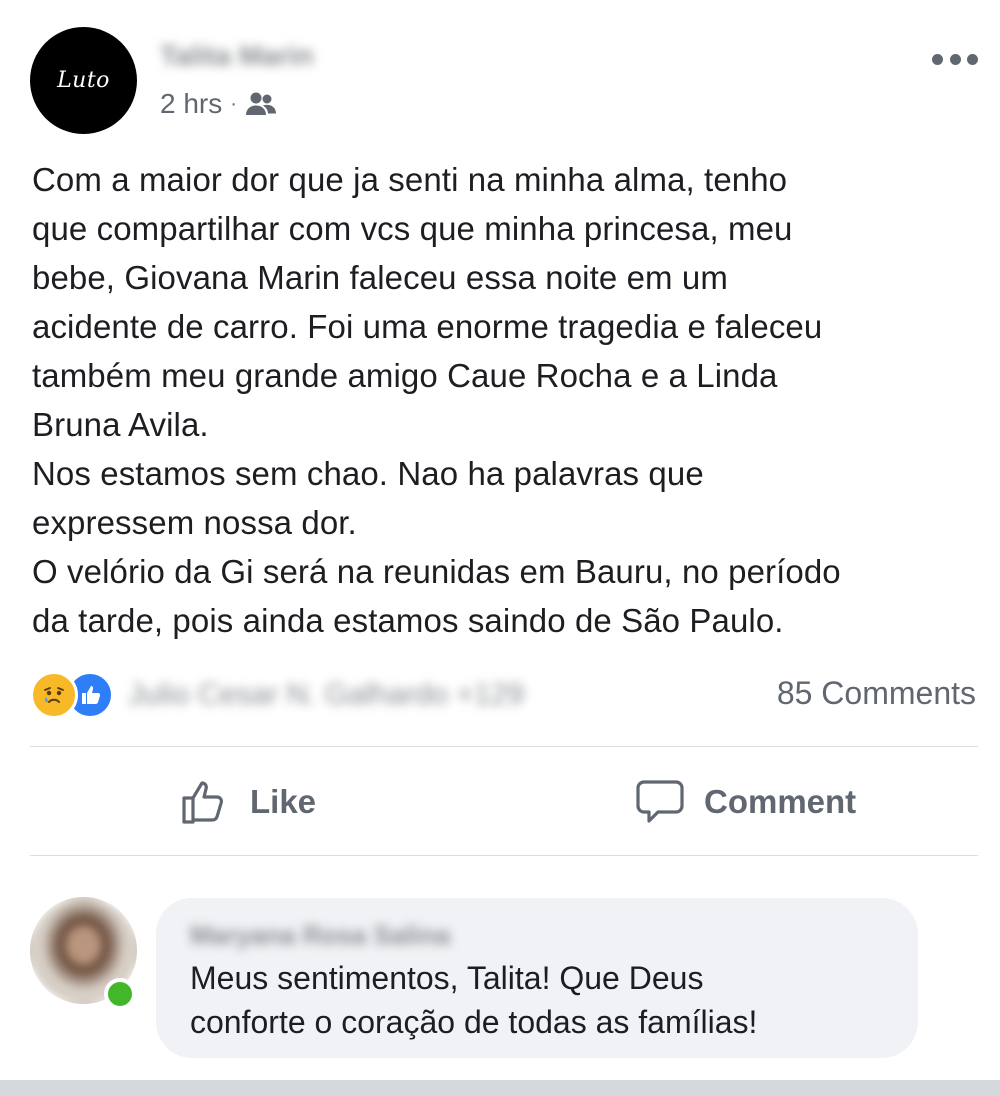 The image size is (1000, 1096). I want to click on comment-label: Comment, so click(780, 801).